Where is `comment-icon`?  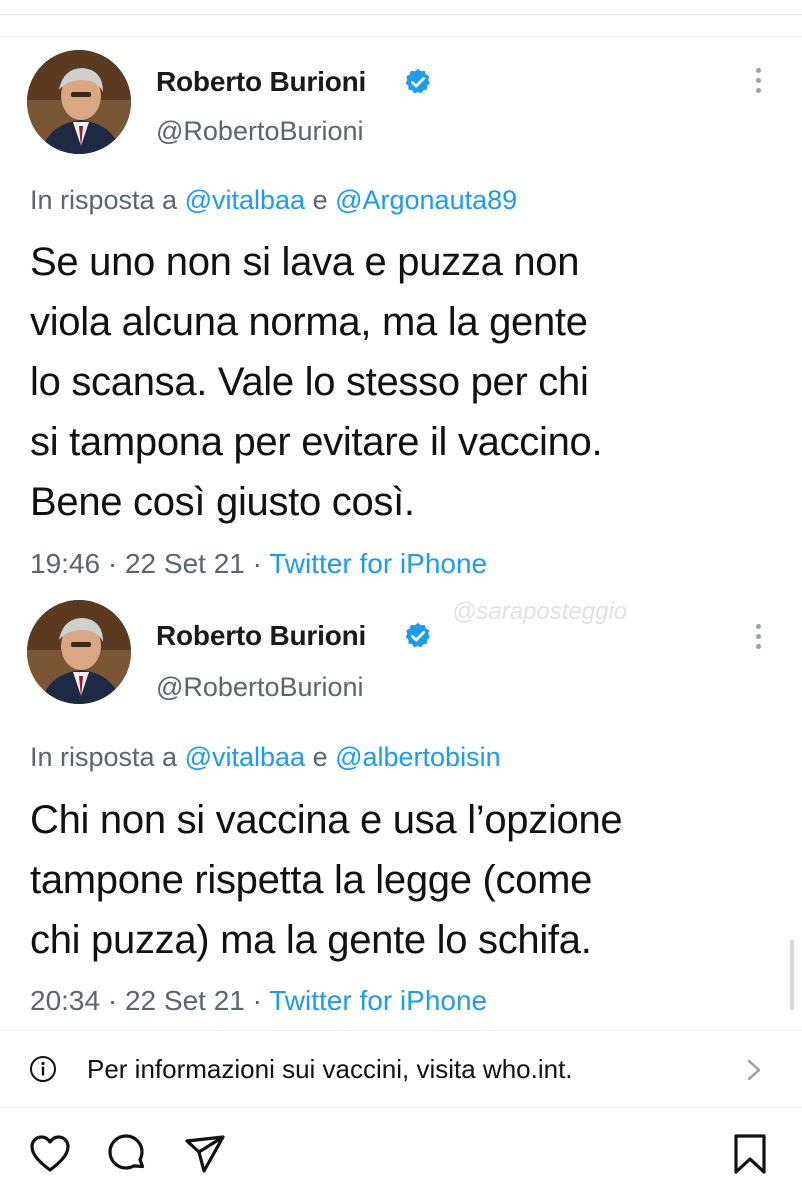
comment-icon is located at coordinates (126, 1154).